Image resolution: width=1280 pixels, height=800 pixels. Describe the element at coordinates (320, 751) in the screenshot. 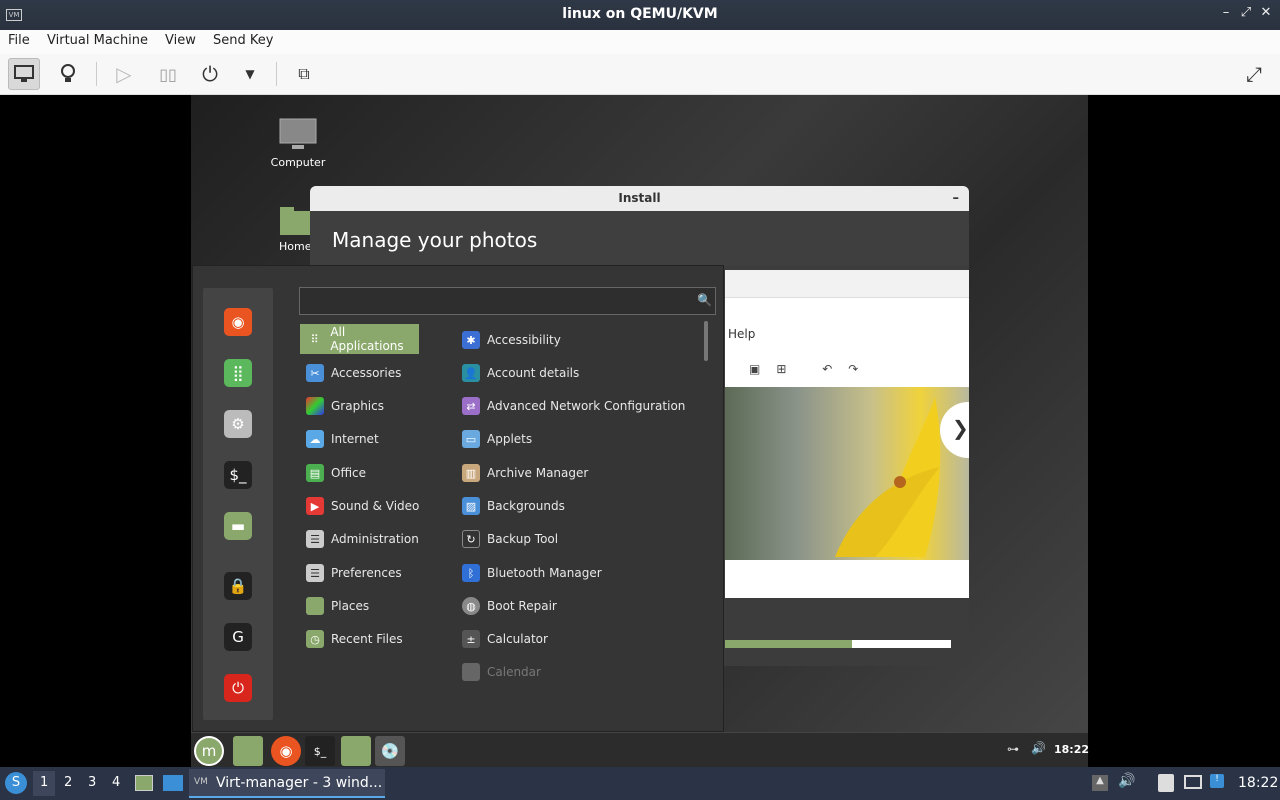

I see `panel-terminal-icon: $_` at that location.